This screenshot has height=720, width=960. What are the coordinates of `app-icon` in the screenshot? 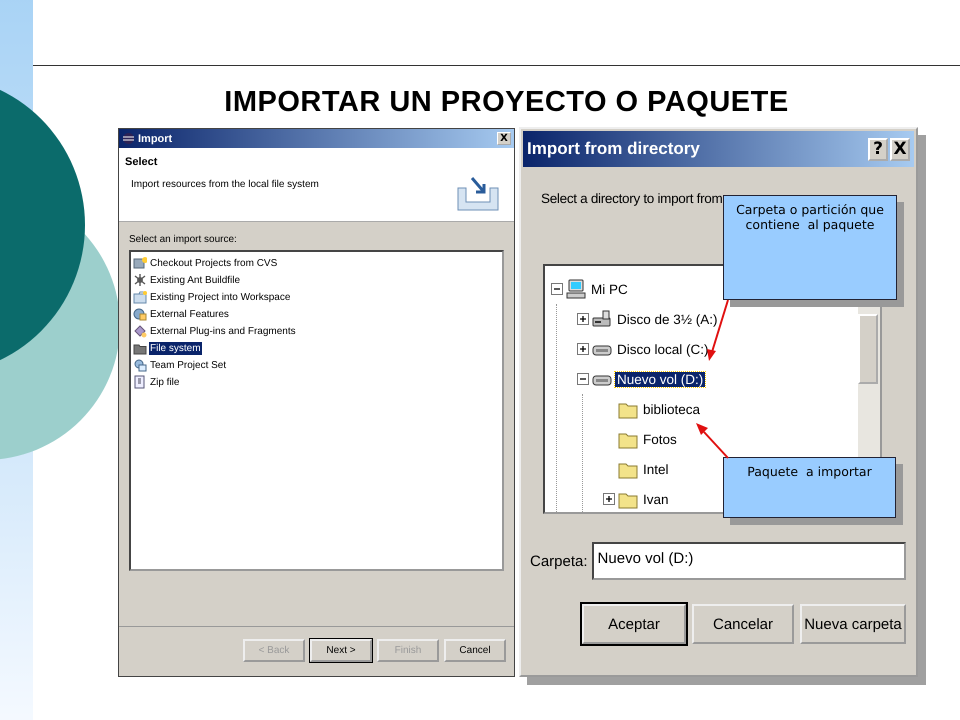 It's located at (128, 138).